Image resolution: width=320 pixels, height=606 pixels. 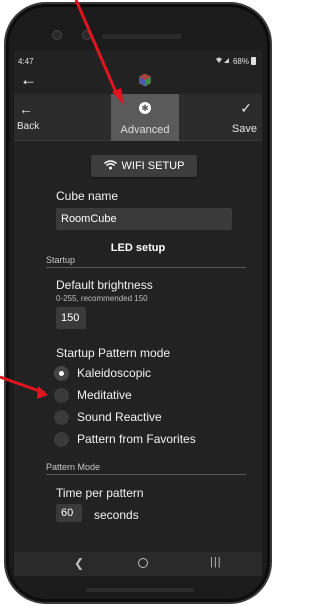 I want to click on radio-pattern-from-favorites: Pattern from Favorites, so click(x=125, y=439).